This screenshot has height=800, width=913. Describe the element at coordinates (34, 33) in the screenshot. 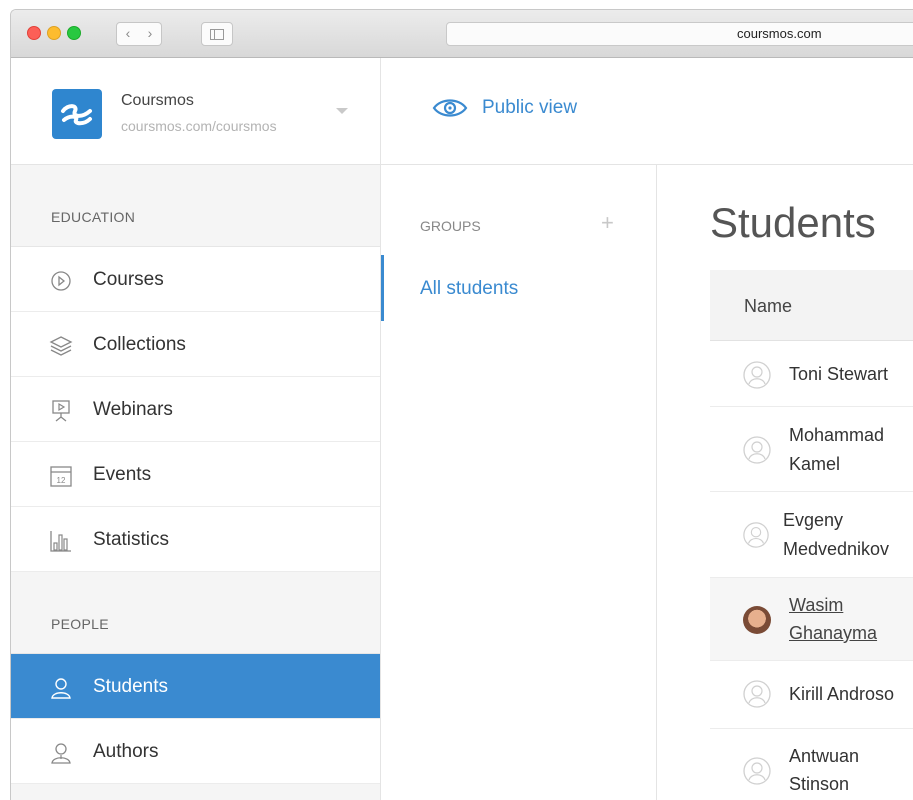

I see `close-window-button` at that location.